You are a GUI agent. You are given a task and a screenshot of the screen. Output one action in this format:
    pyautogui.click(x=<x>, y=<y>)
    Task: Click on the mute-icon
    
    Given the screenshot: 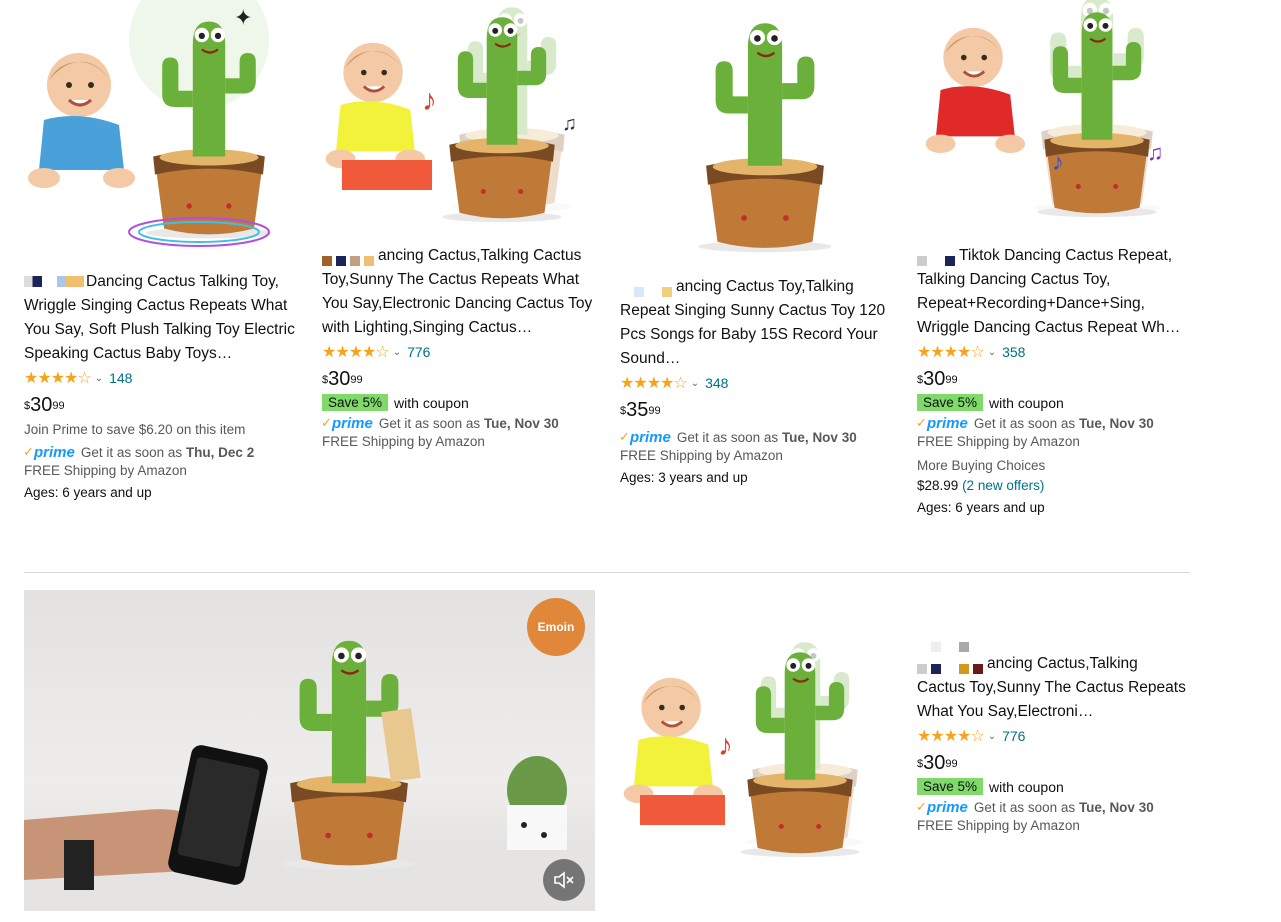 What is the action you would take?
    pyautogui.click(x=564, y=880)
    